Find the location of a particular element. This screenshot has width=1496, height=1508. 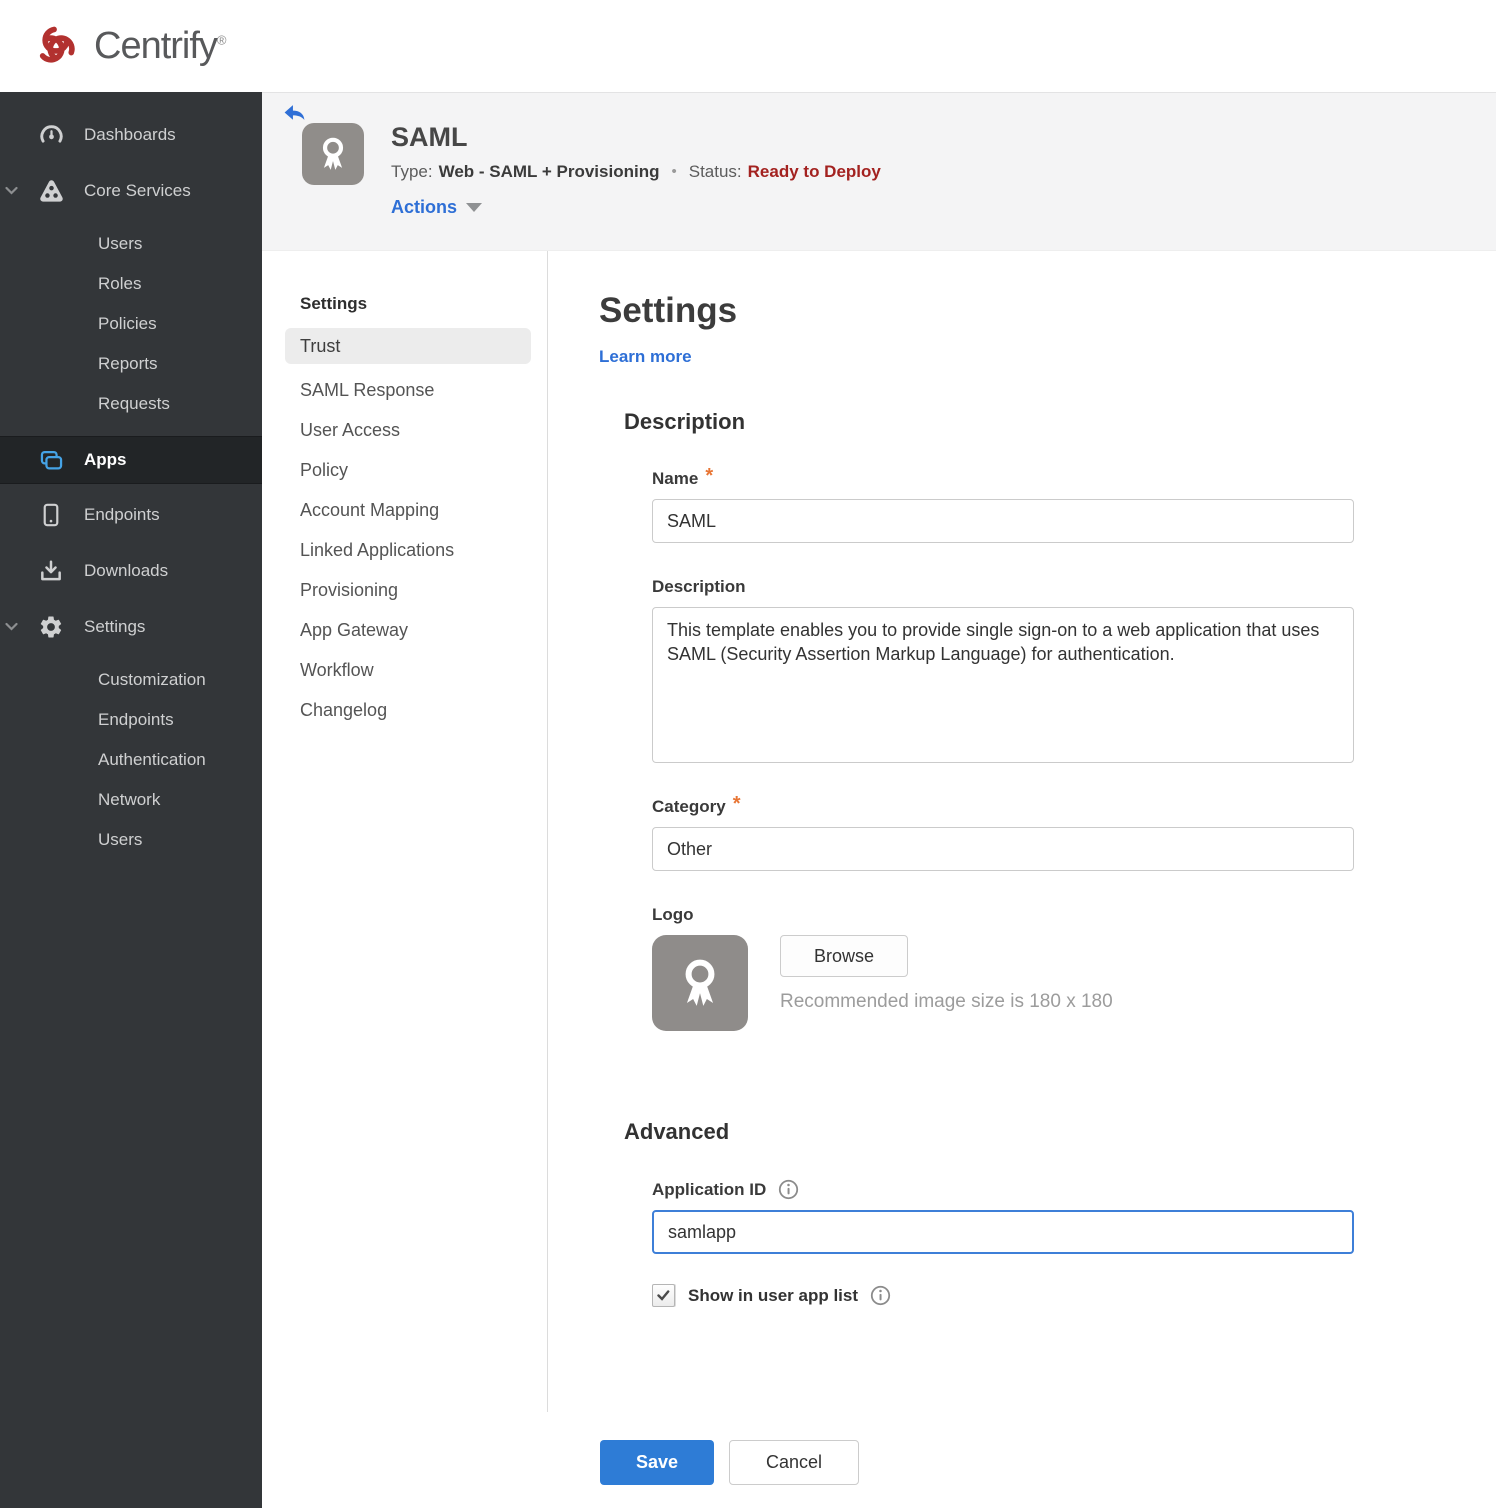

status-badge: Ready to Deploy is located at coordinates (814, 171).